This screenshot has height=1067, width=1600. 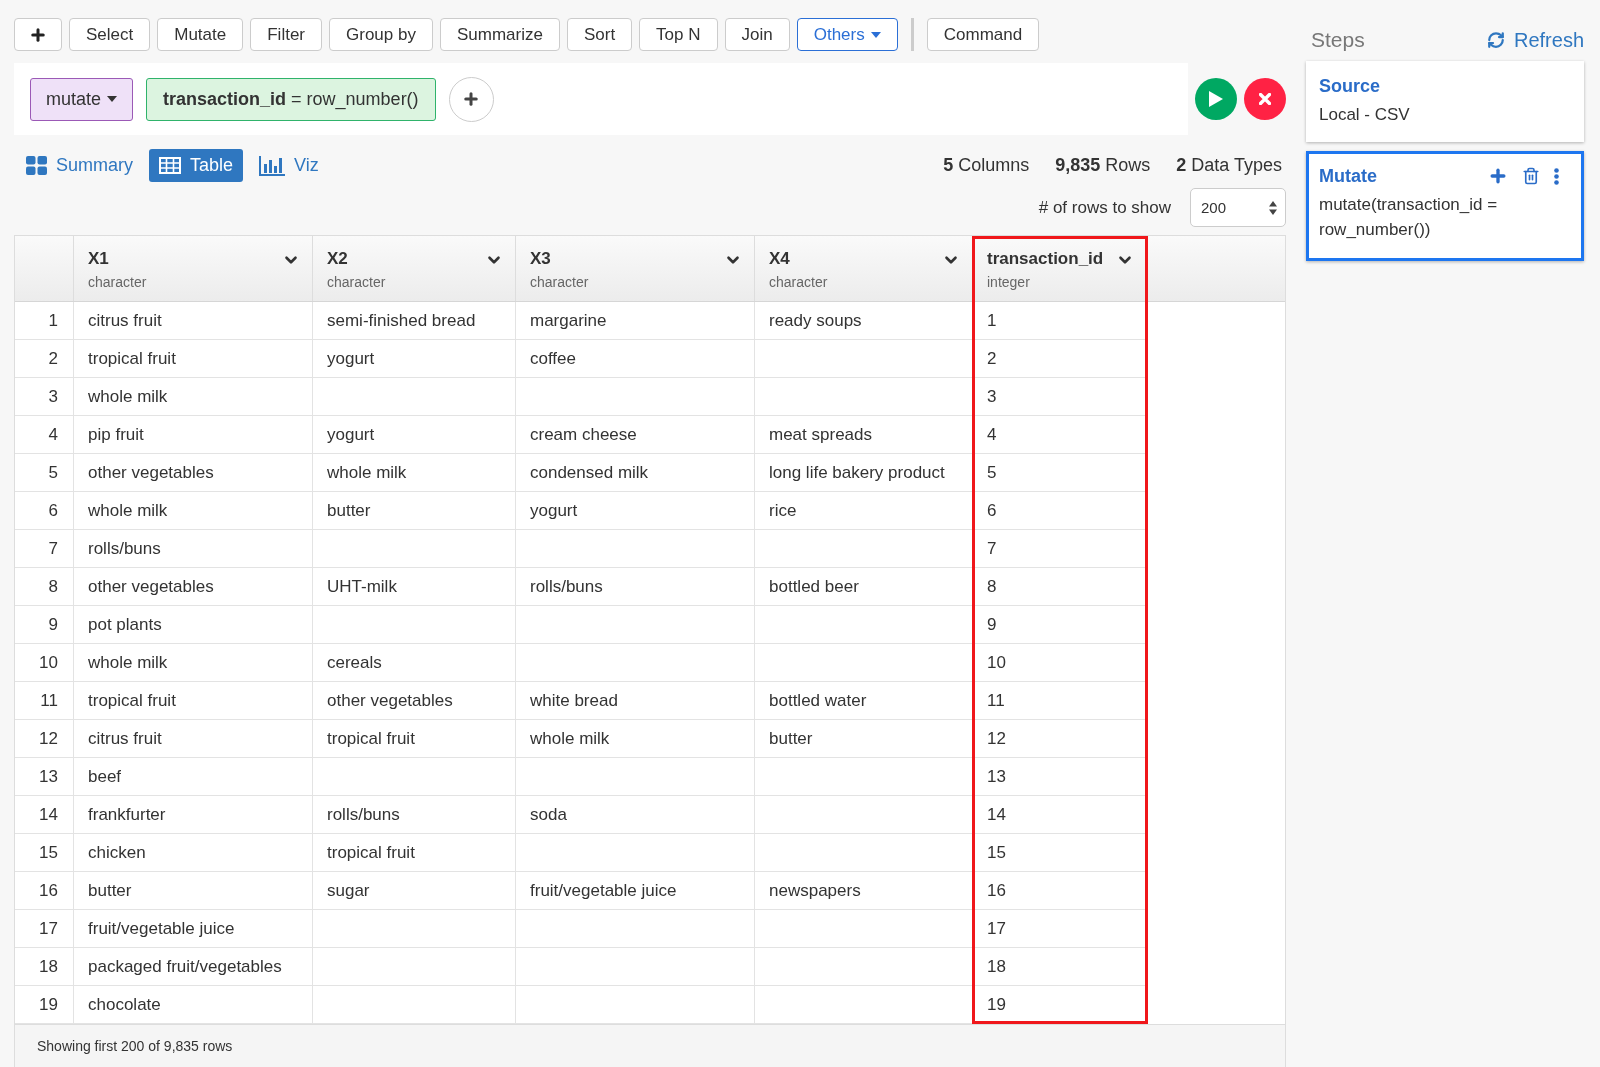 I want to click on table-cell: 4, so click(x=1060, y=435).